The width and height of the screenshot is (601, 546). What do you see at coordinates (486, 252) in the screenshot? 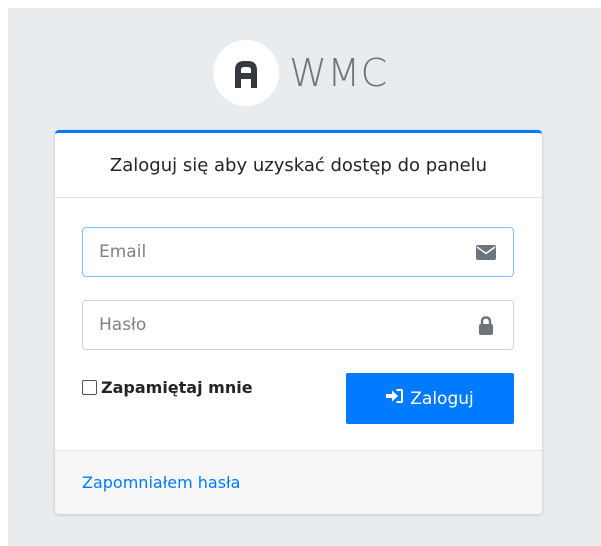
I see `envelope-icon` at bounding box center [486, 252].